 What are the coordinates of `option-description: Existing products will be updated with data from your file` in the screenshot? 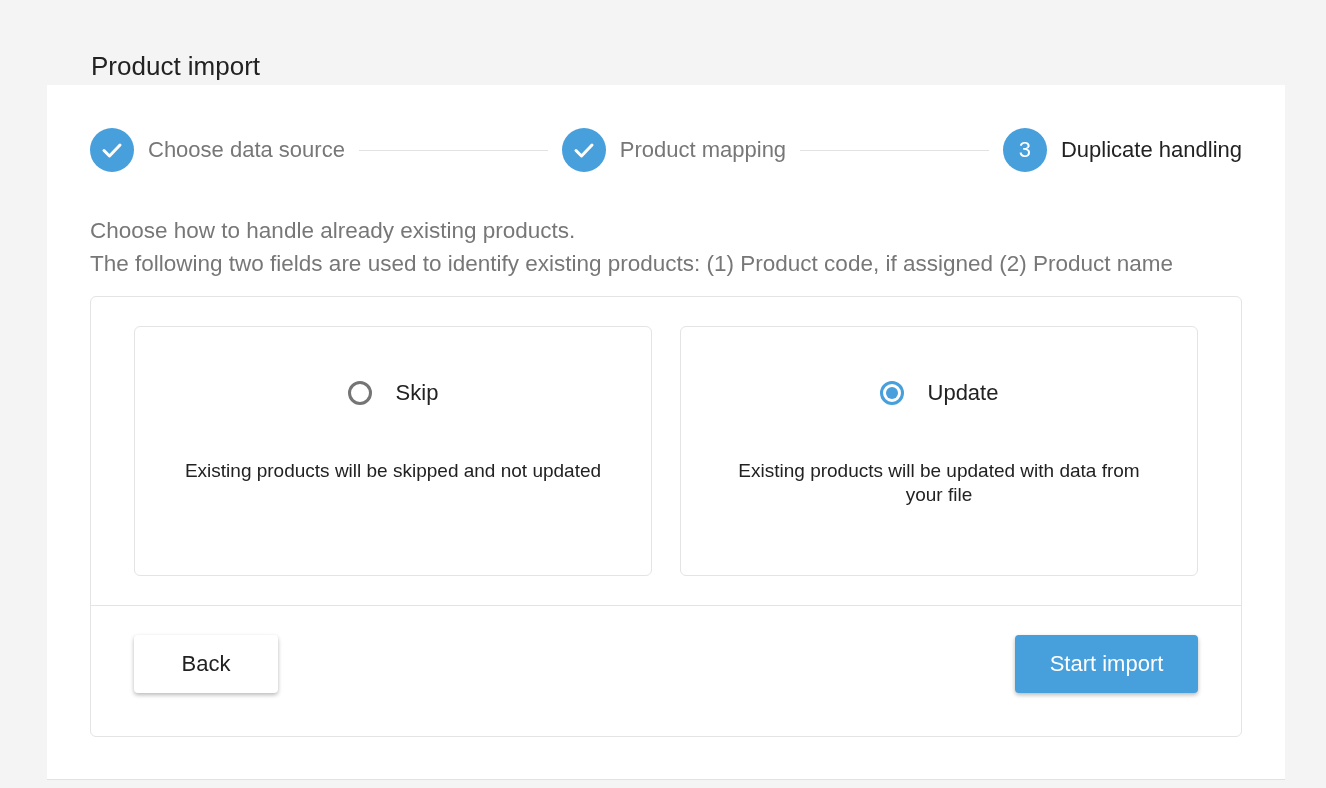 It's located at (939, 483).